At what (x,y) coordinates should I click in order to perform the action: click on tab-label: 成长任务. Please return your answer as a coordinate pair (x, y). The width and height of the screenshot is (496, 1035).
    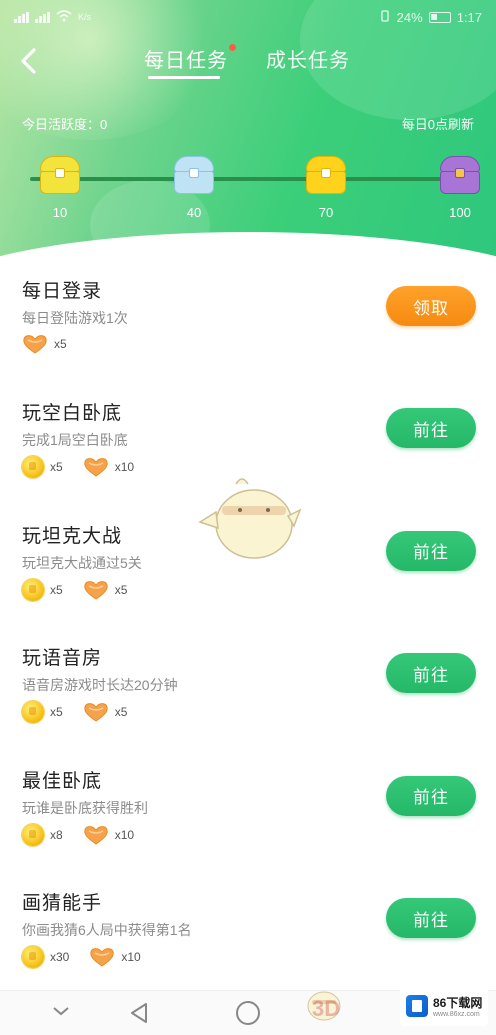
    Looking at the image, I should click on (308, 61).